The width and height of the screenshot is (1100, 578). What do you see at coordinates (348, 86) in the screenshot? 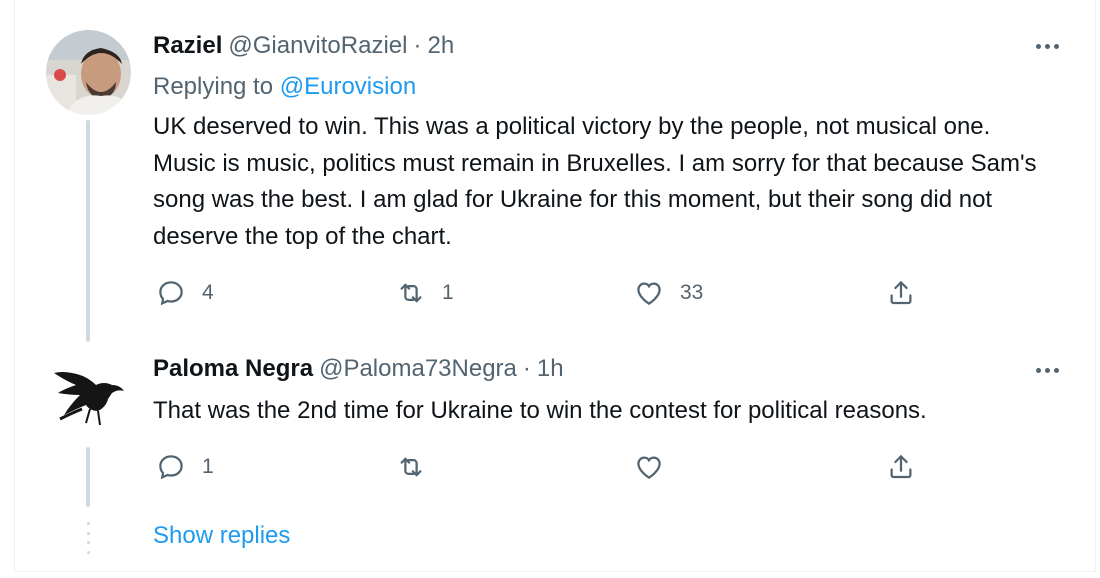
I see `replying-mention: @Eurovision` at bounding box center [348, 86].